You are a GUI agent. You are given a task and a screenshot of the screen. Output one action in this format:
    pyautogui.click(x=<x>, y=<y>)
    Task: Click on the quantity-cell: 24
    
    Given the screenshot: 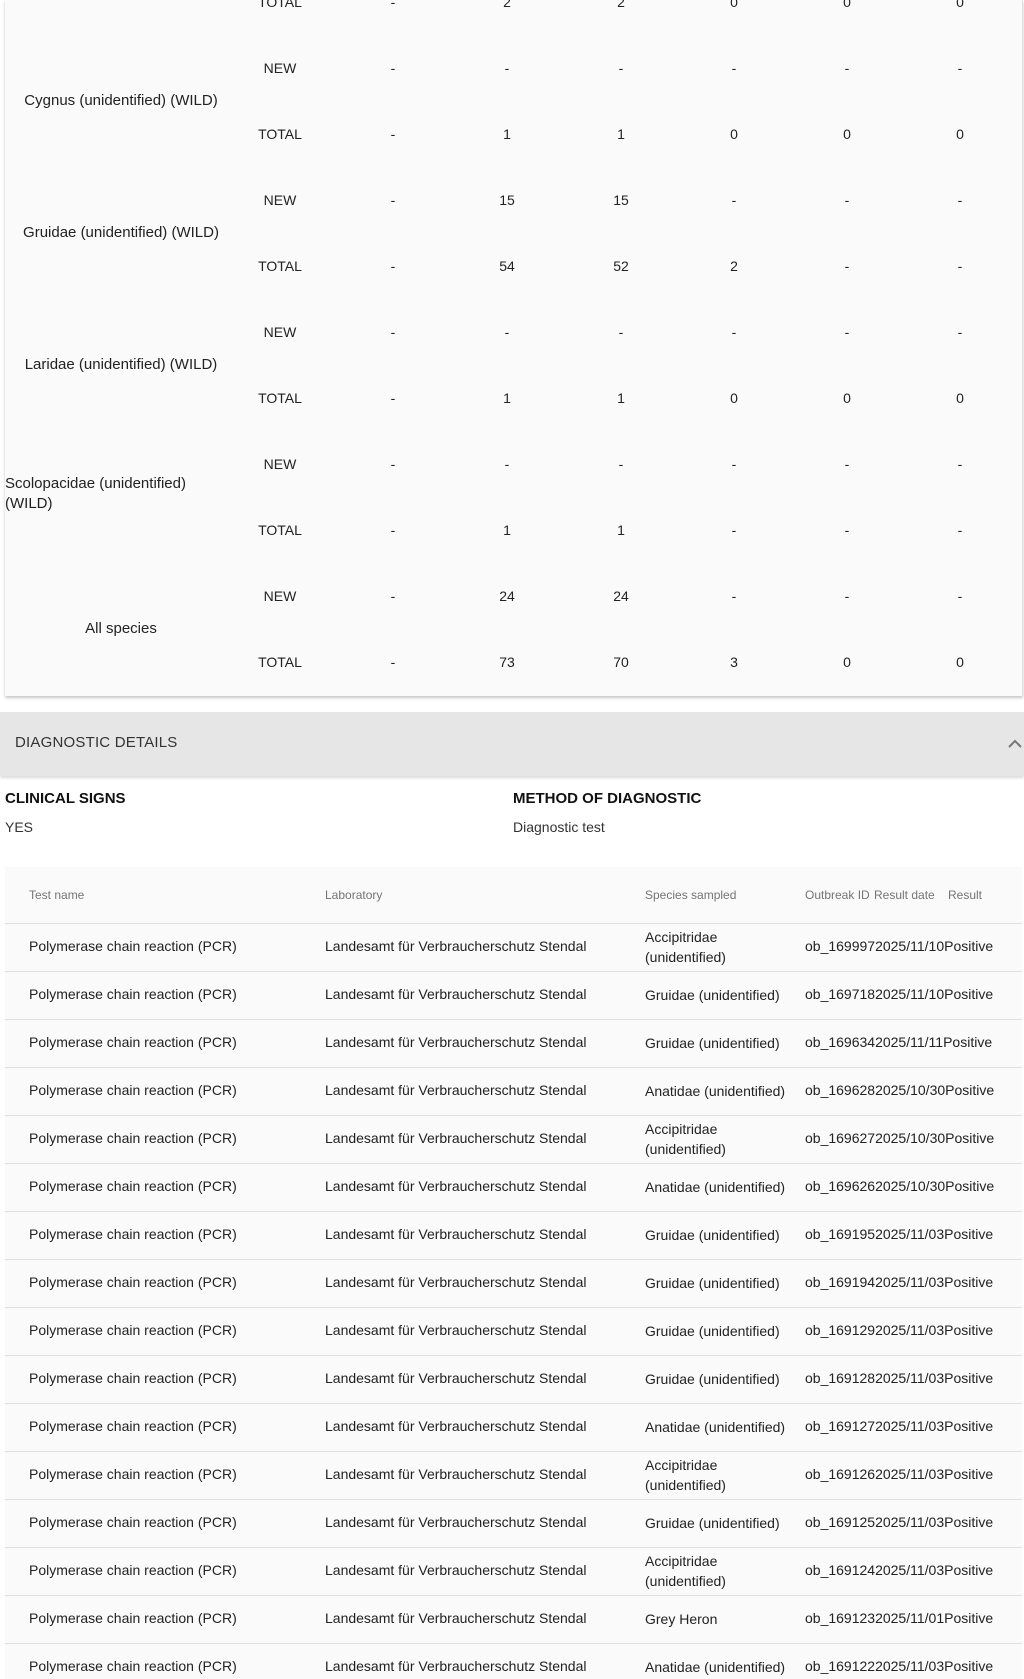 What is the action you would take?
    pyautogui.click(x=507, y=596)
    